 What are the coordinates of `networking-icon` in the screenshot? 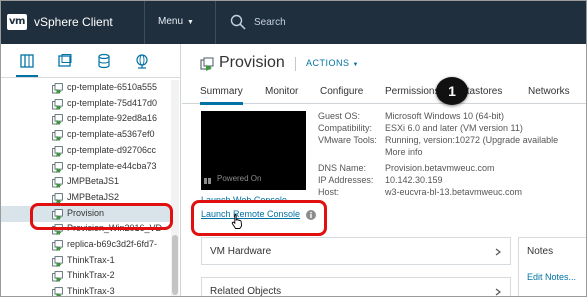 It's located at (142, 61).